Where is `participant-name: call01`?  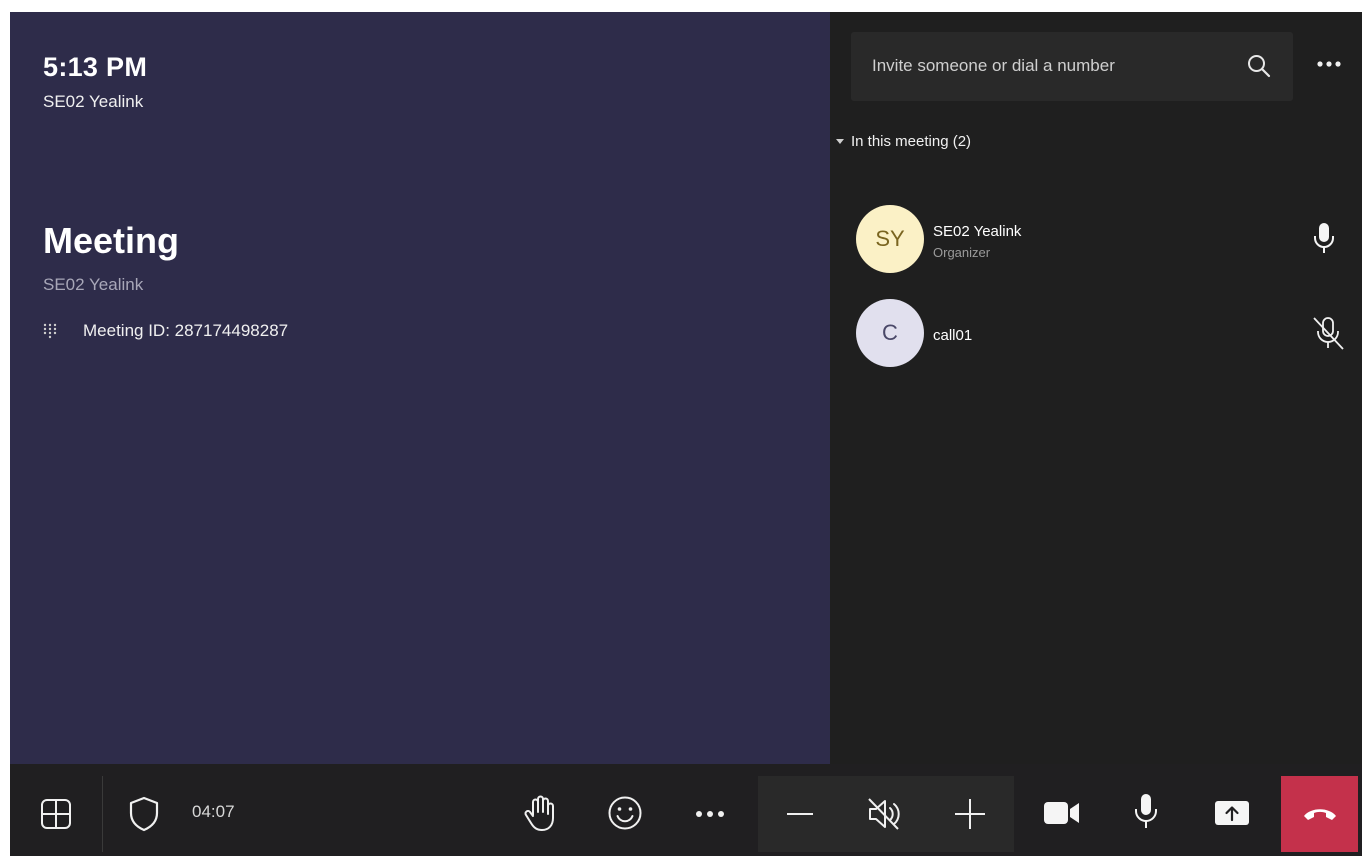 participant-name: call01 is located at coordinates (953, 335).